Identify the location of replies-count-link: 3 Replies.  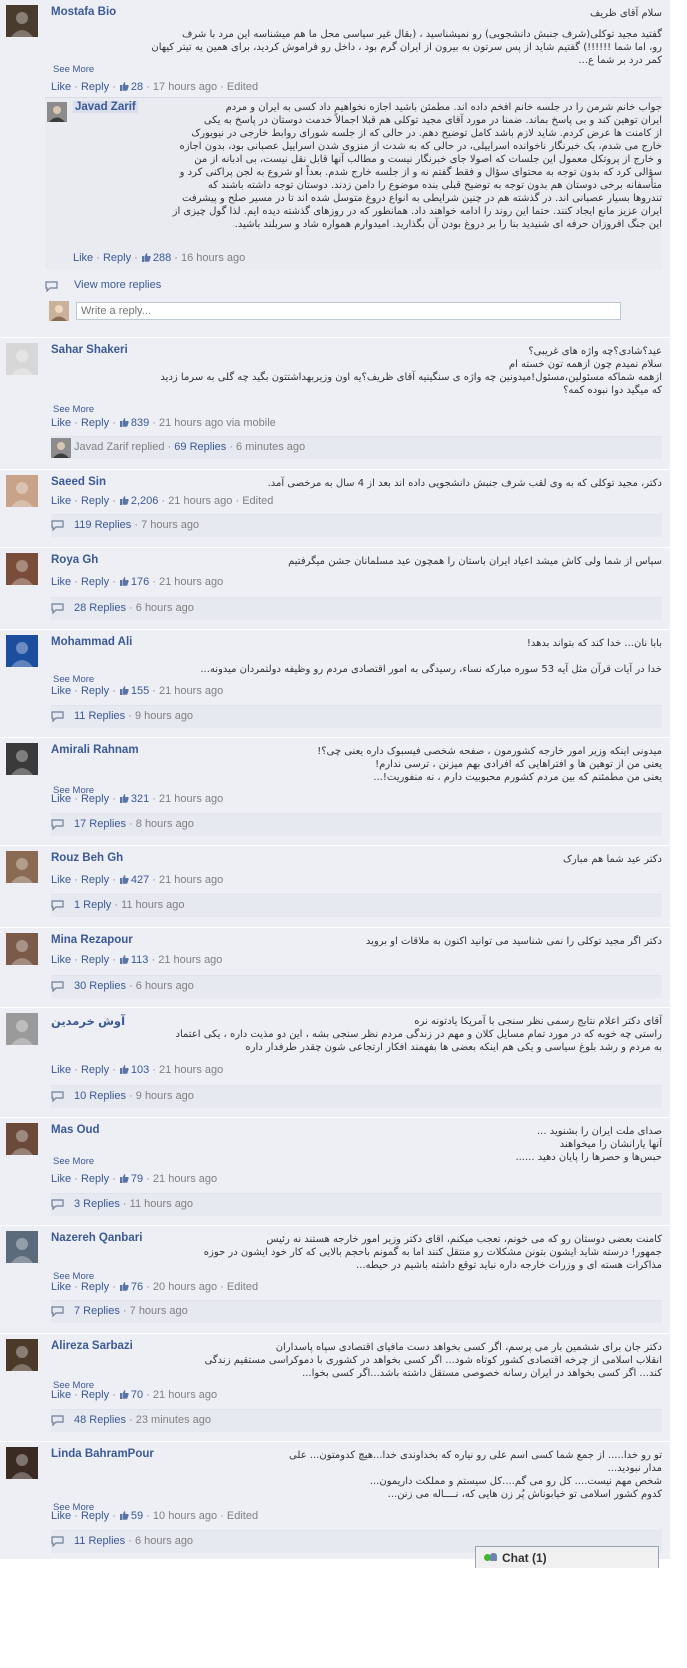
(97, 1204).